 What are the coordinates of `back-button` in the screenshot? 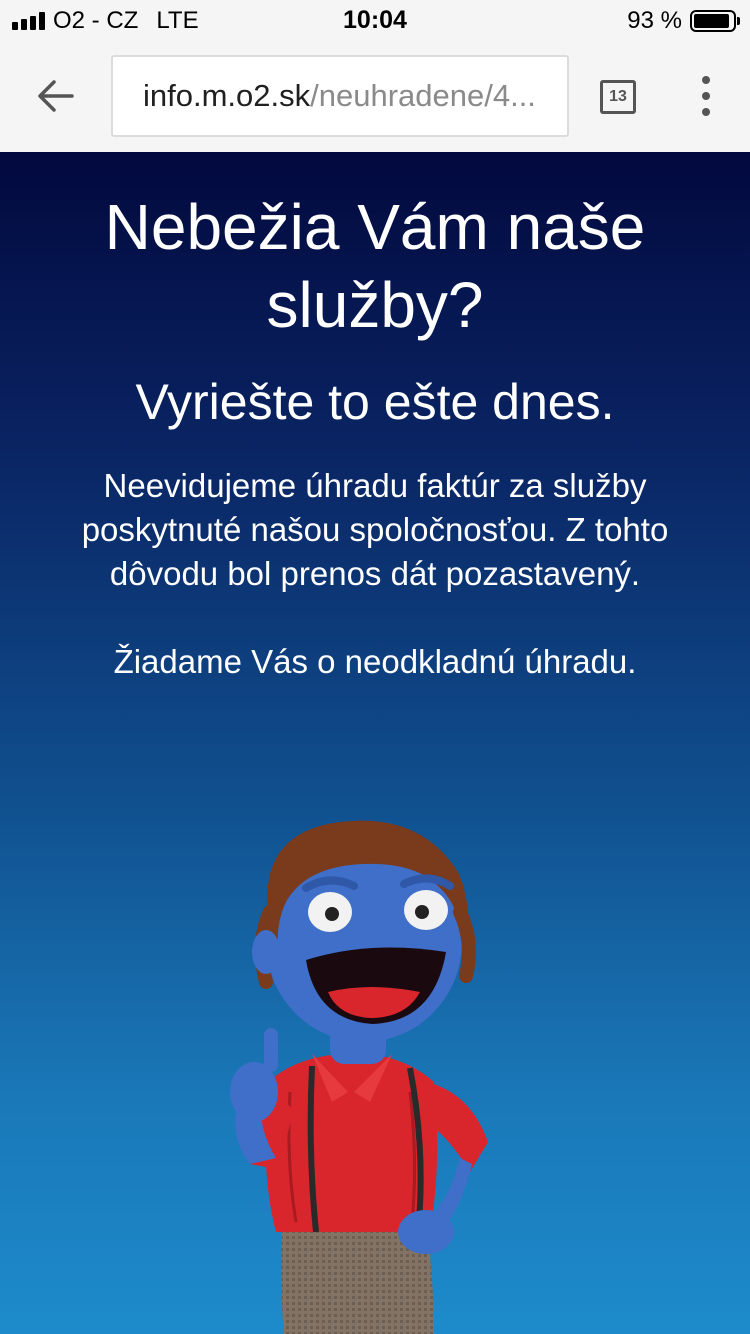 It's located at (56, 96).